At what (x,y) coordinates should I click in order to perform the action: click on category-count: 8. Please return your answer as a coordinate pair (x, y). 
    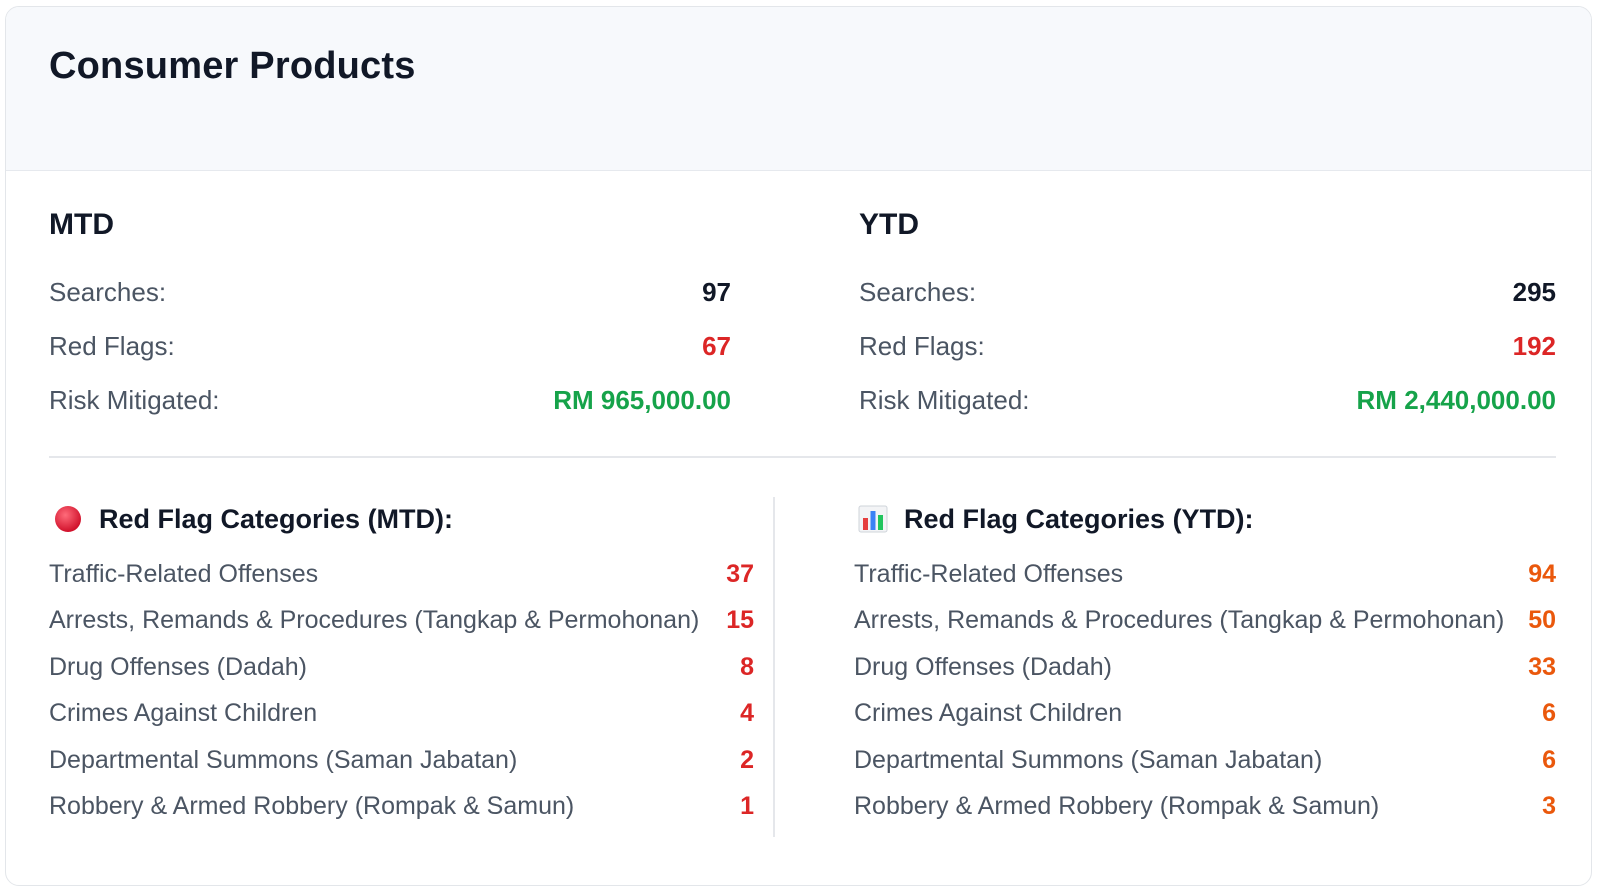
    Looking at the image, I should click on (747, 666).